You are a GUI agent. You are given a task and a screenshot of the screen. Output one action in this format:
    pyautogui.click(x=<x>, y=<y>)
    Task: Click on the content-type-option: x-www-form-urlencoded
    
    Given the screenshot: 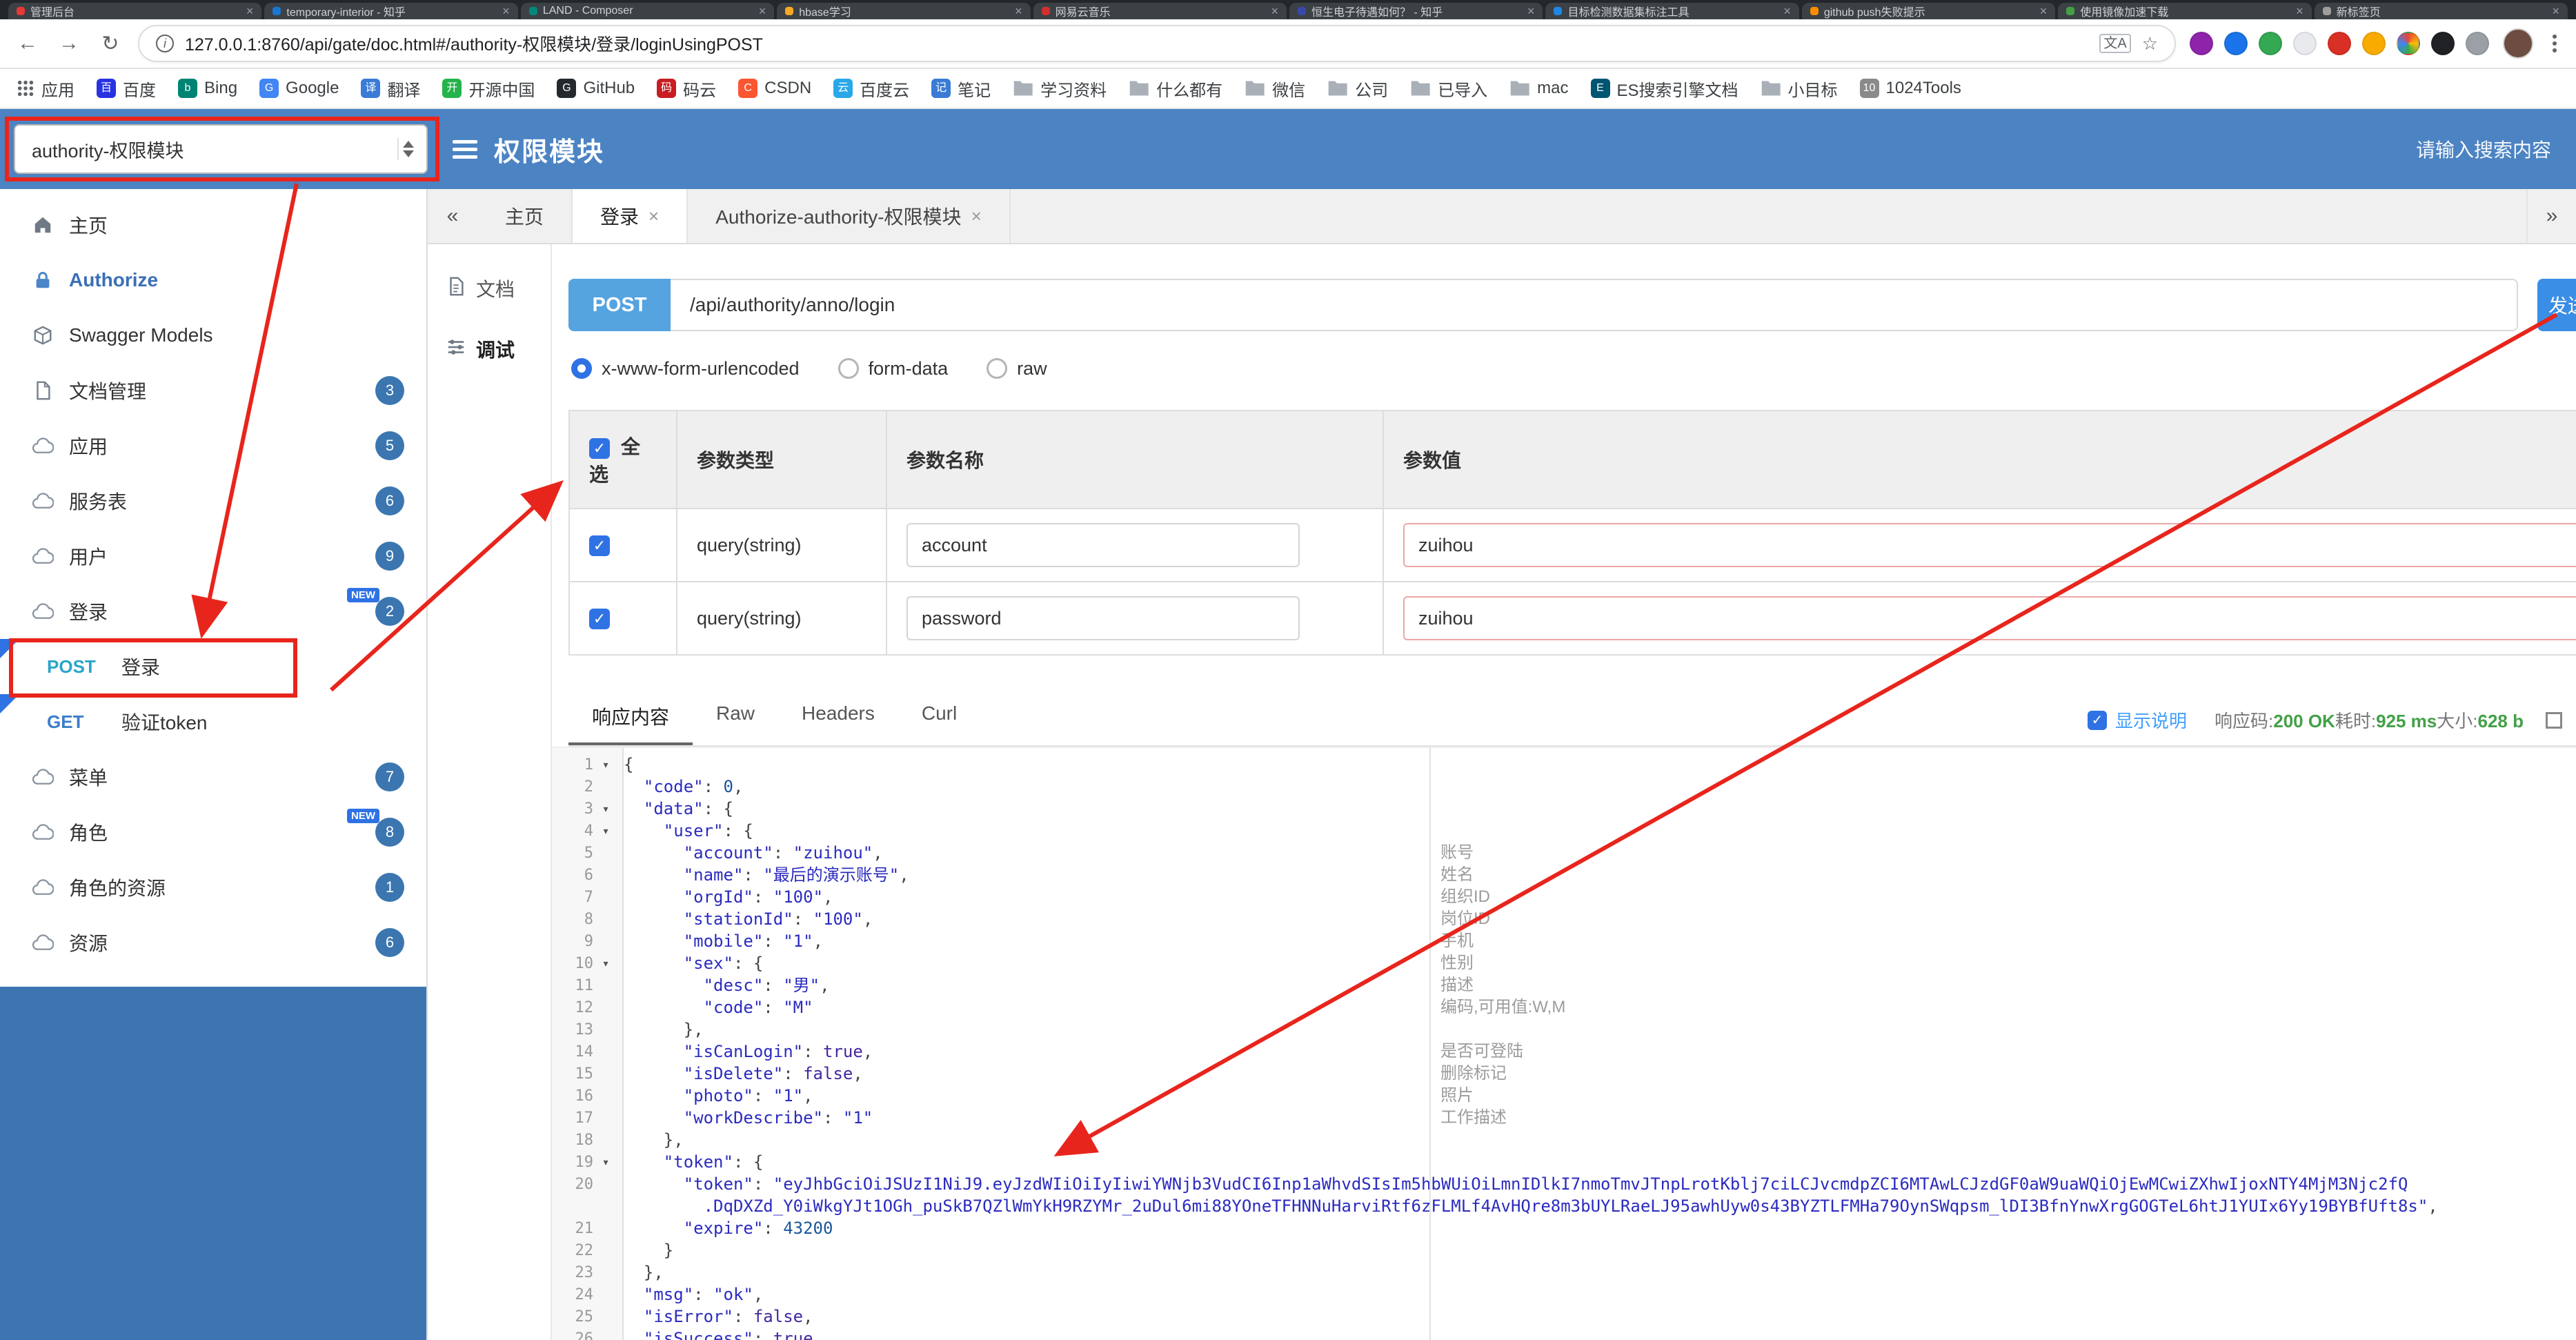 What is the action you would take?
    pyautogui.click(x=685, y=369)
    